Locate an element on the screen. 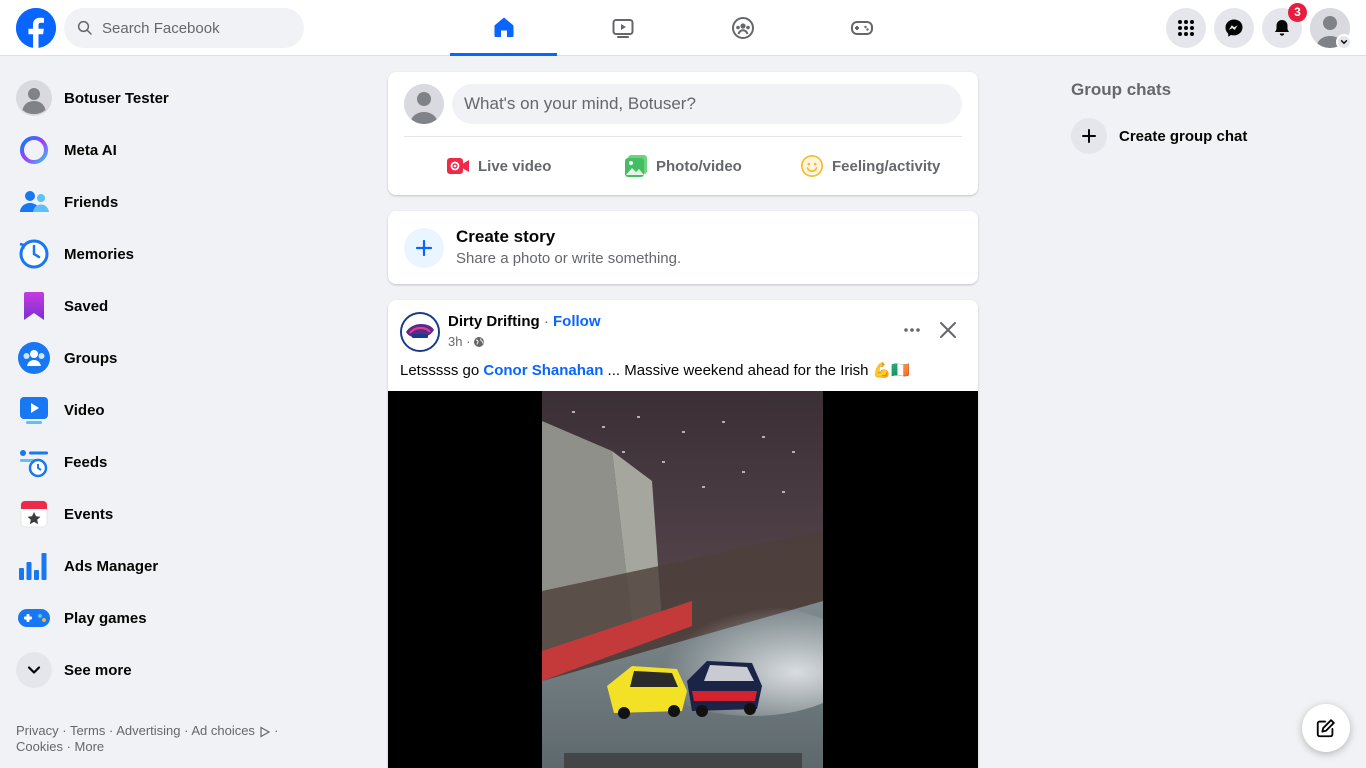 The height and width of the screenshot is (768, 1366). saved-icon is located at coordinates (34, 306).